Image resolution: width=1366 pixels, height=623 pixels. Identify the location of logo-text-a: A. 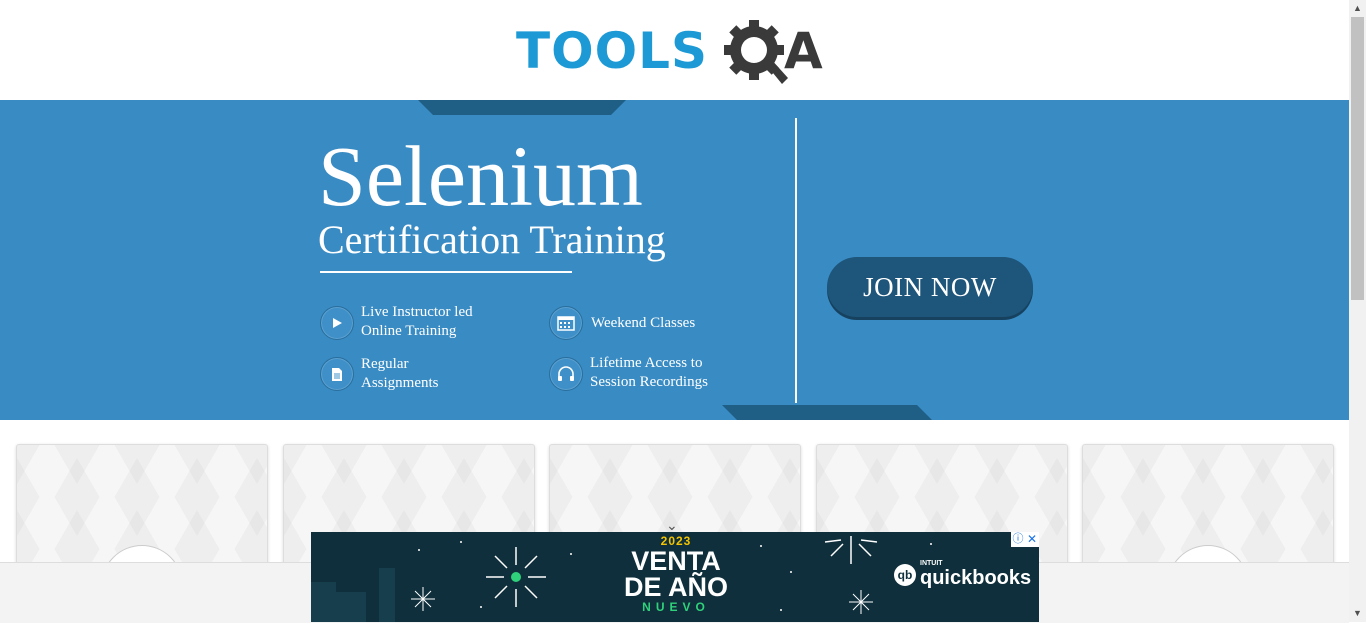
(803, 51).